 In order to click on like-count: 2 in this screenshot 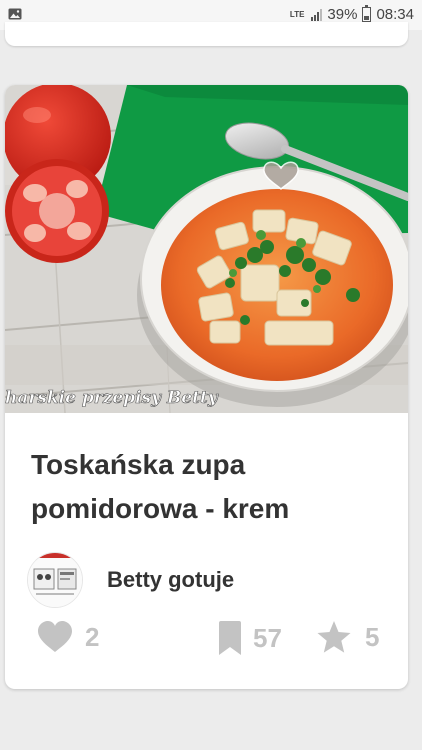, I will do `click(92, 636)`.